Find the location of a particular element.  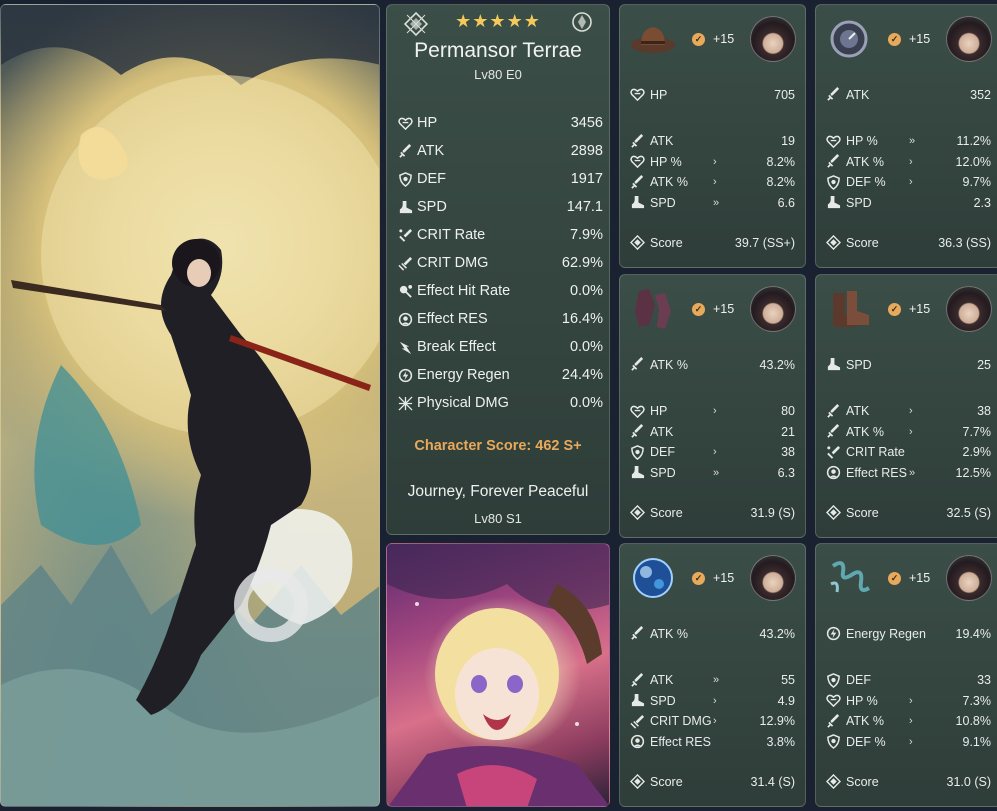

substat-label: ATK is located at coordinates (858, 411).